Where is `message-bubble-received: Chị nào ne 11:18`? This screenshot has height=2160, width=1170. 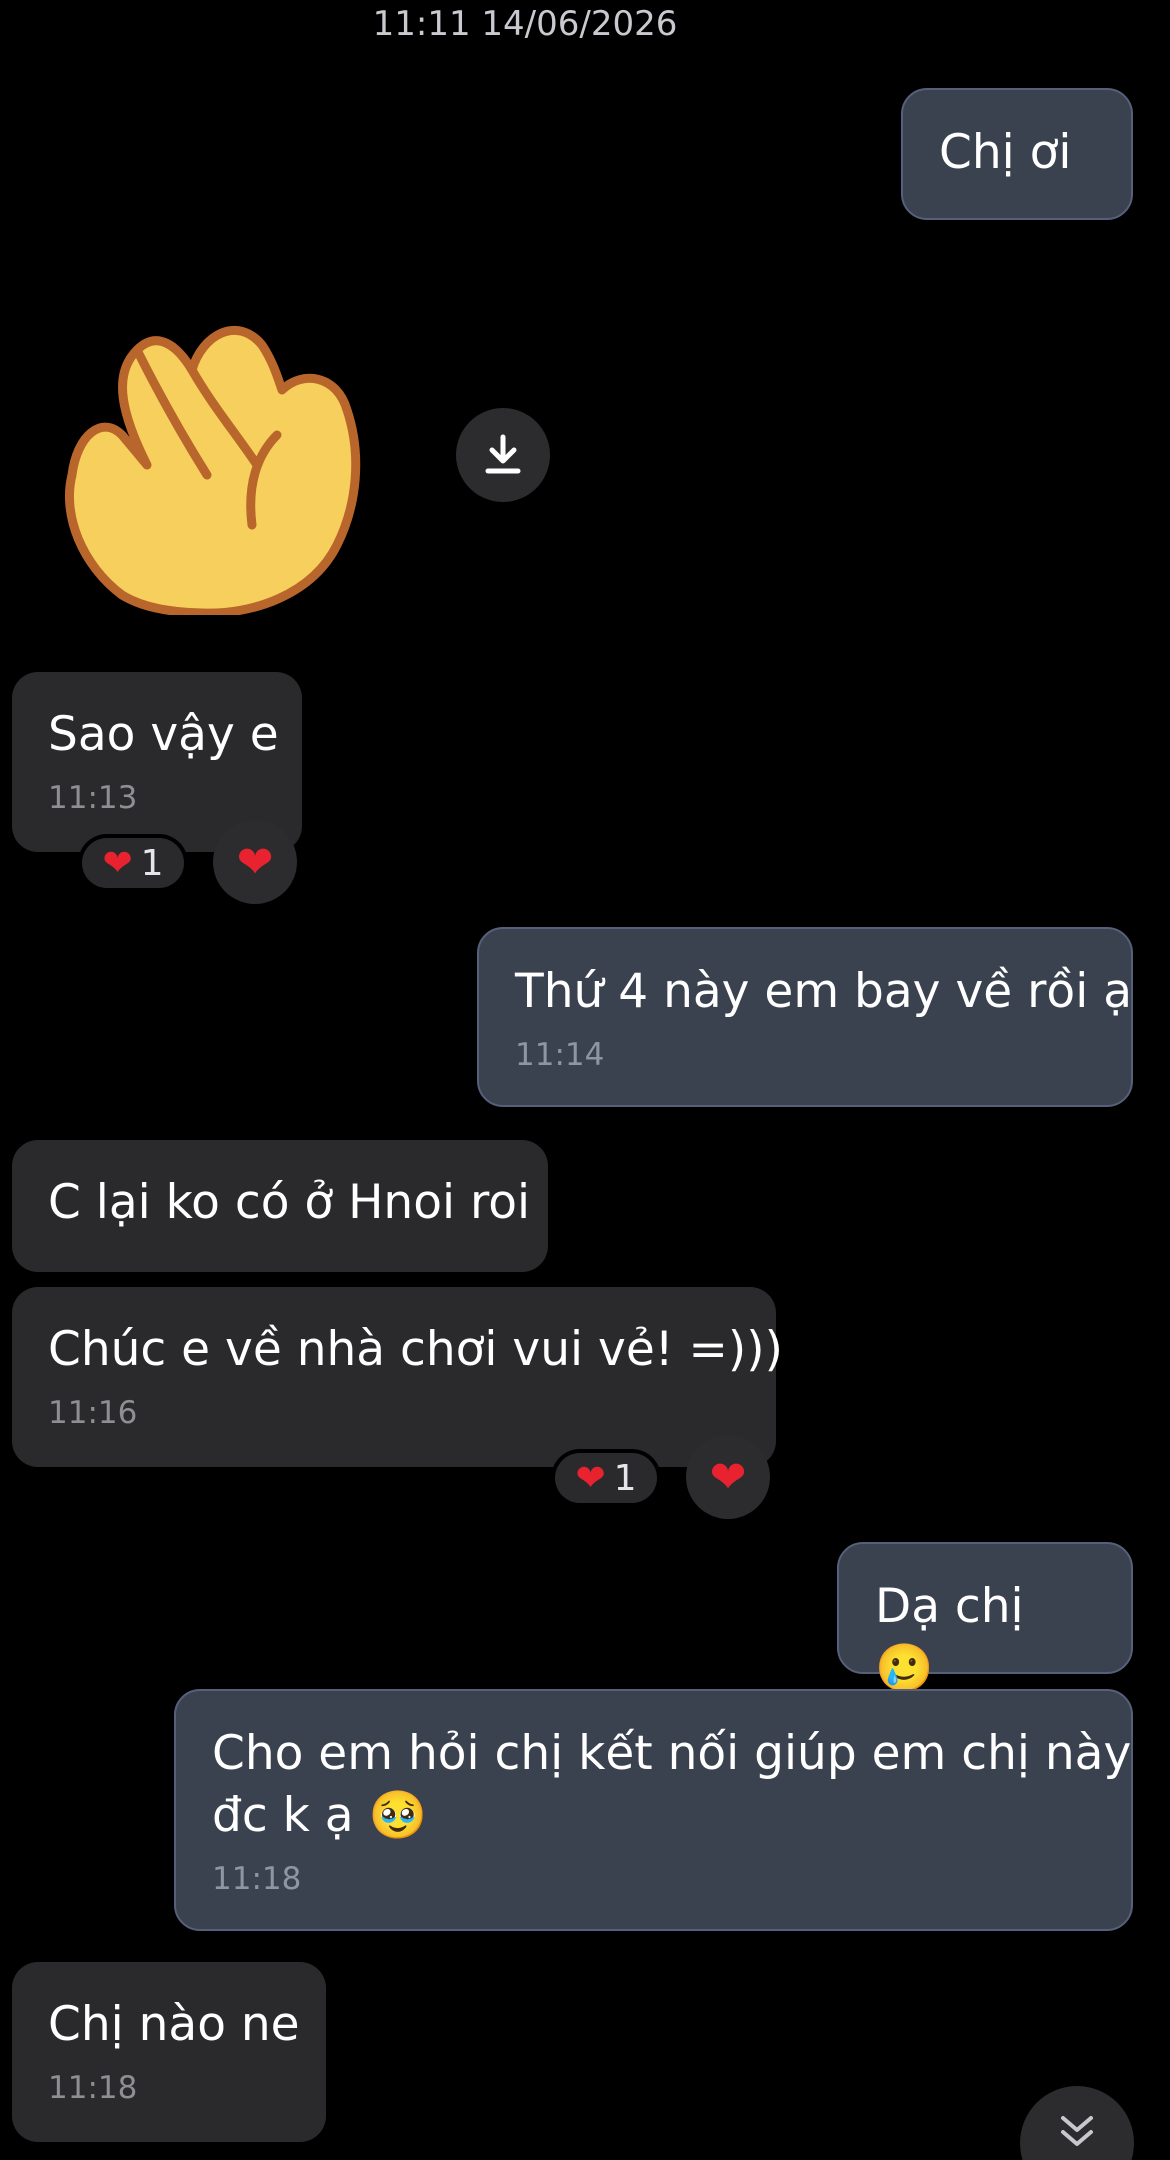
message-bubble-received: Chị nào ne 11:18 is located at coordinates (169, 2052).